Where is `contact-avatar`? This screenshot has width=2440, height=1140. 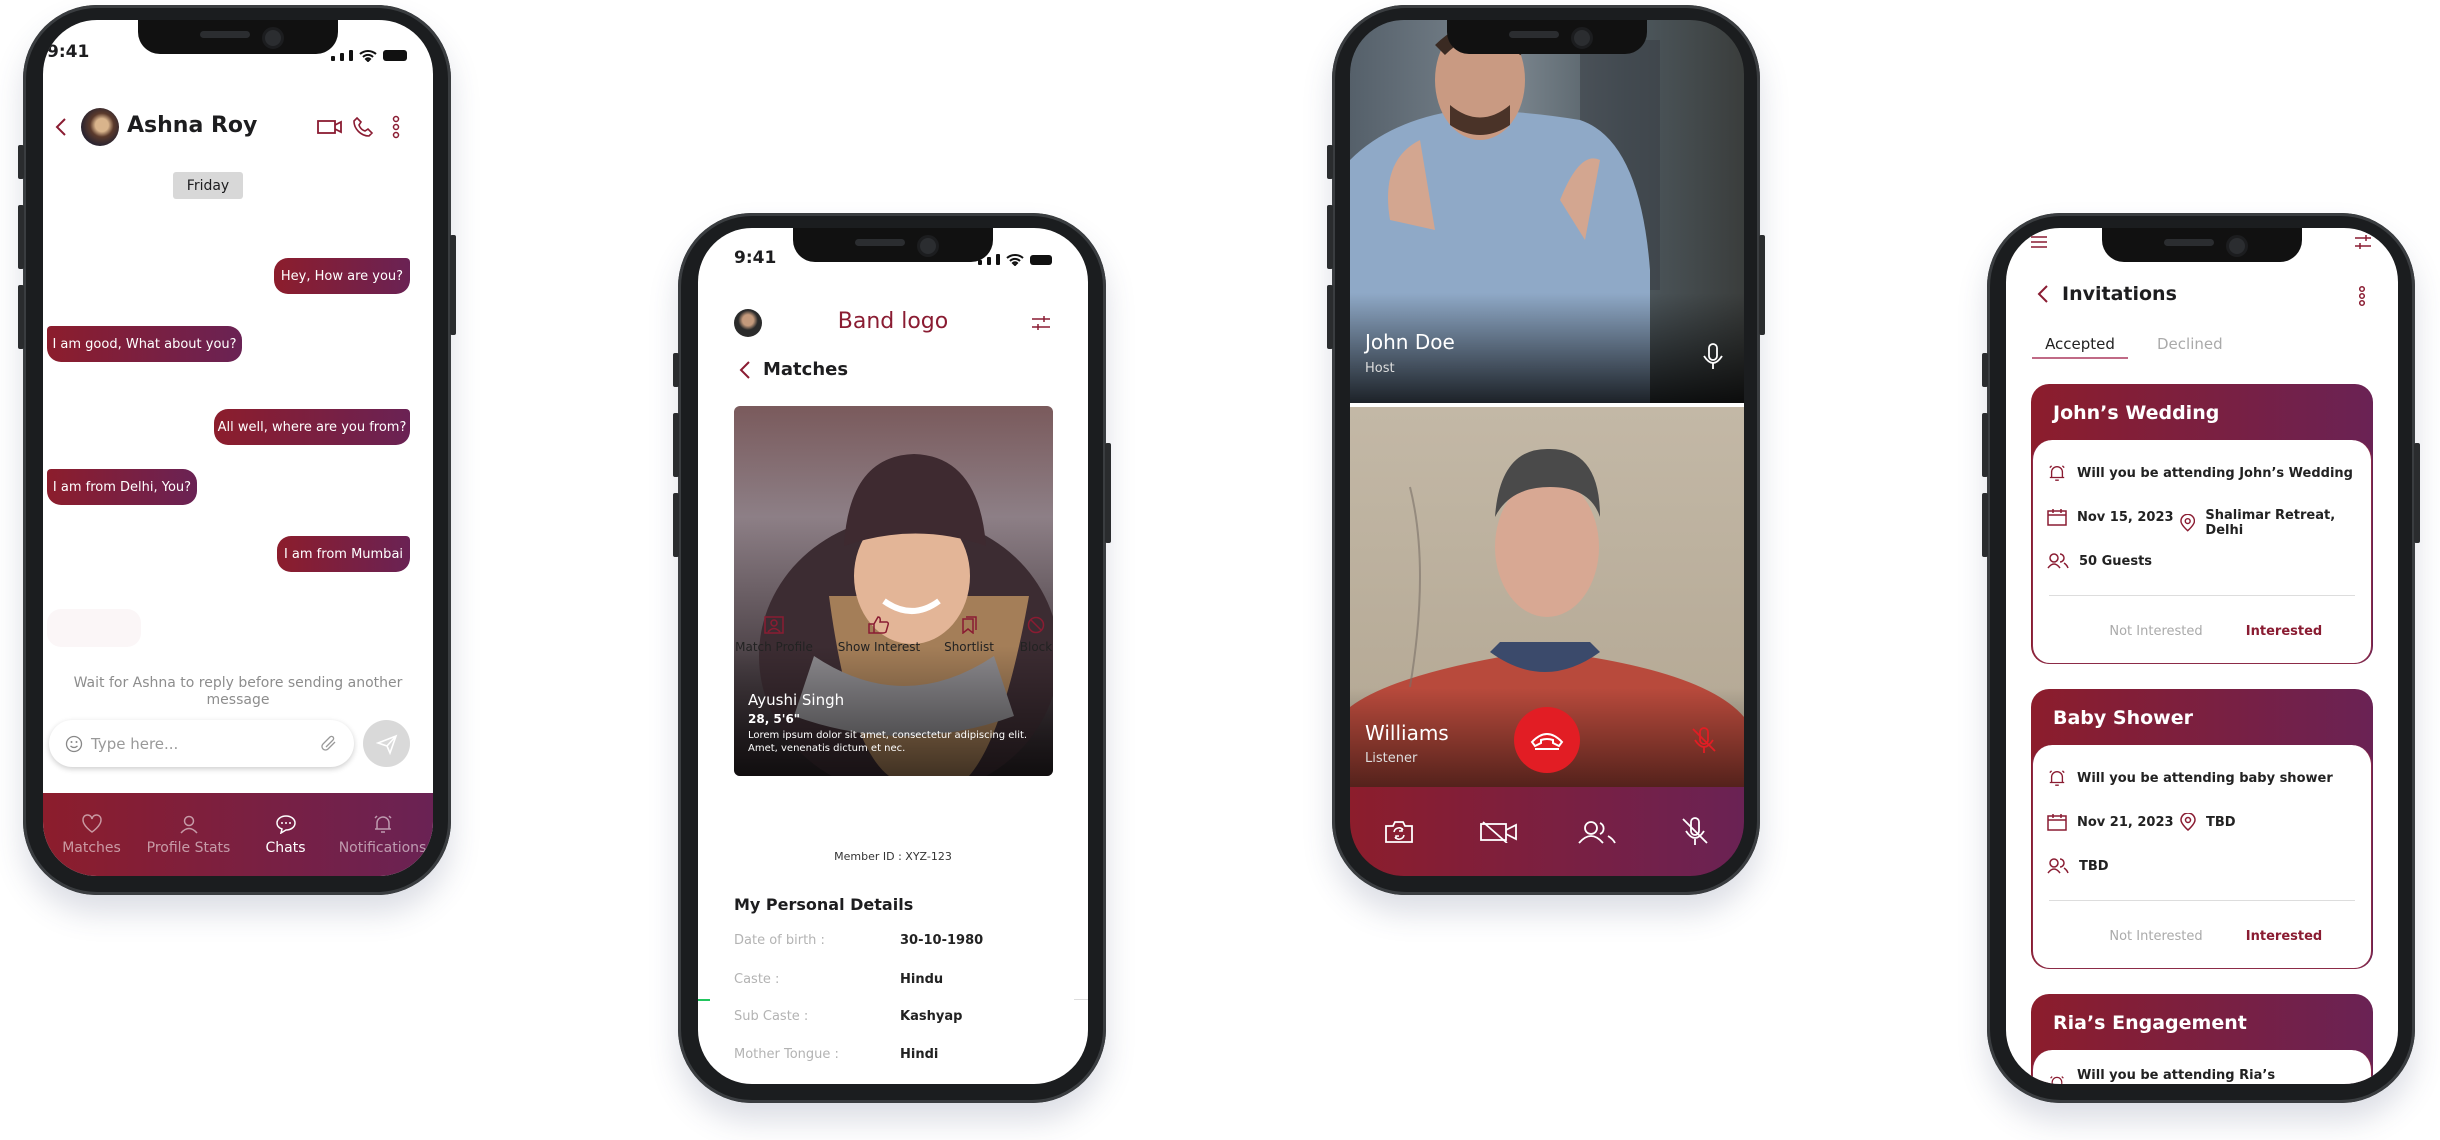 contact-avatar is located at coordinates (100, 127).